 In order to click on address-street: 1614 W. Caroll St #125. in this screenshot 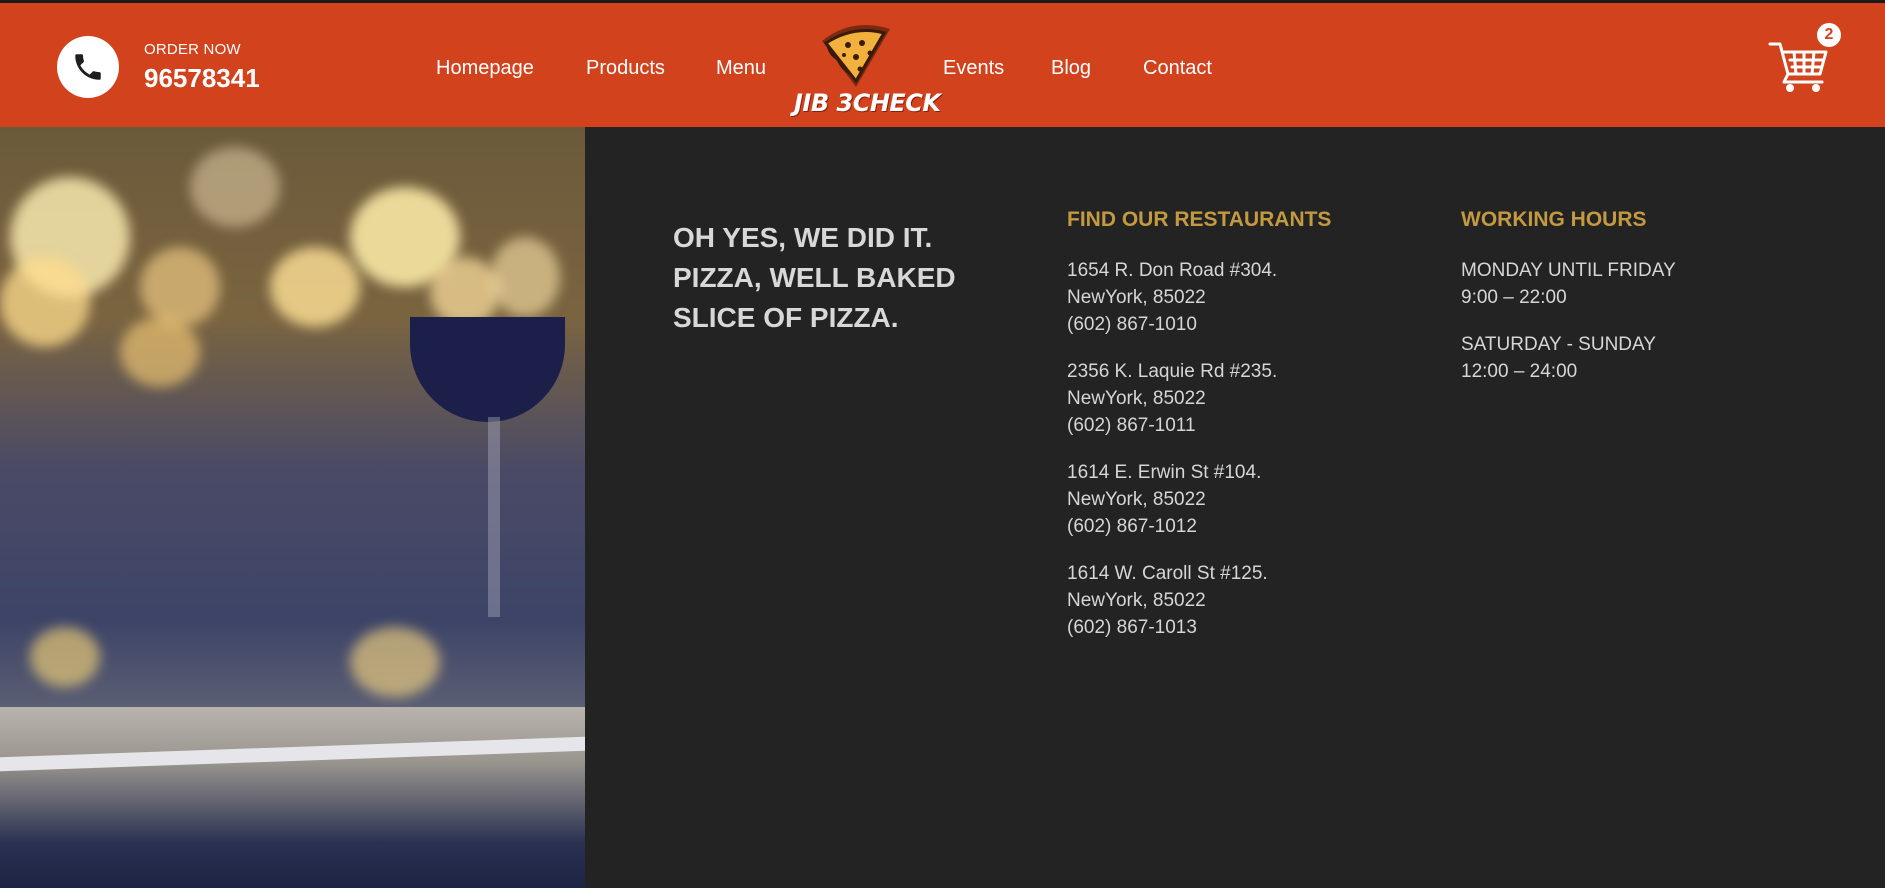, I will do `click(1167, 573)`.